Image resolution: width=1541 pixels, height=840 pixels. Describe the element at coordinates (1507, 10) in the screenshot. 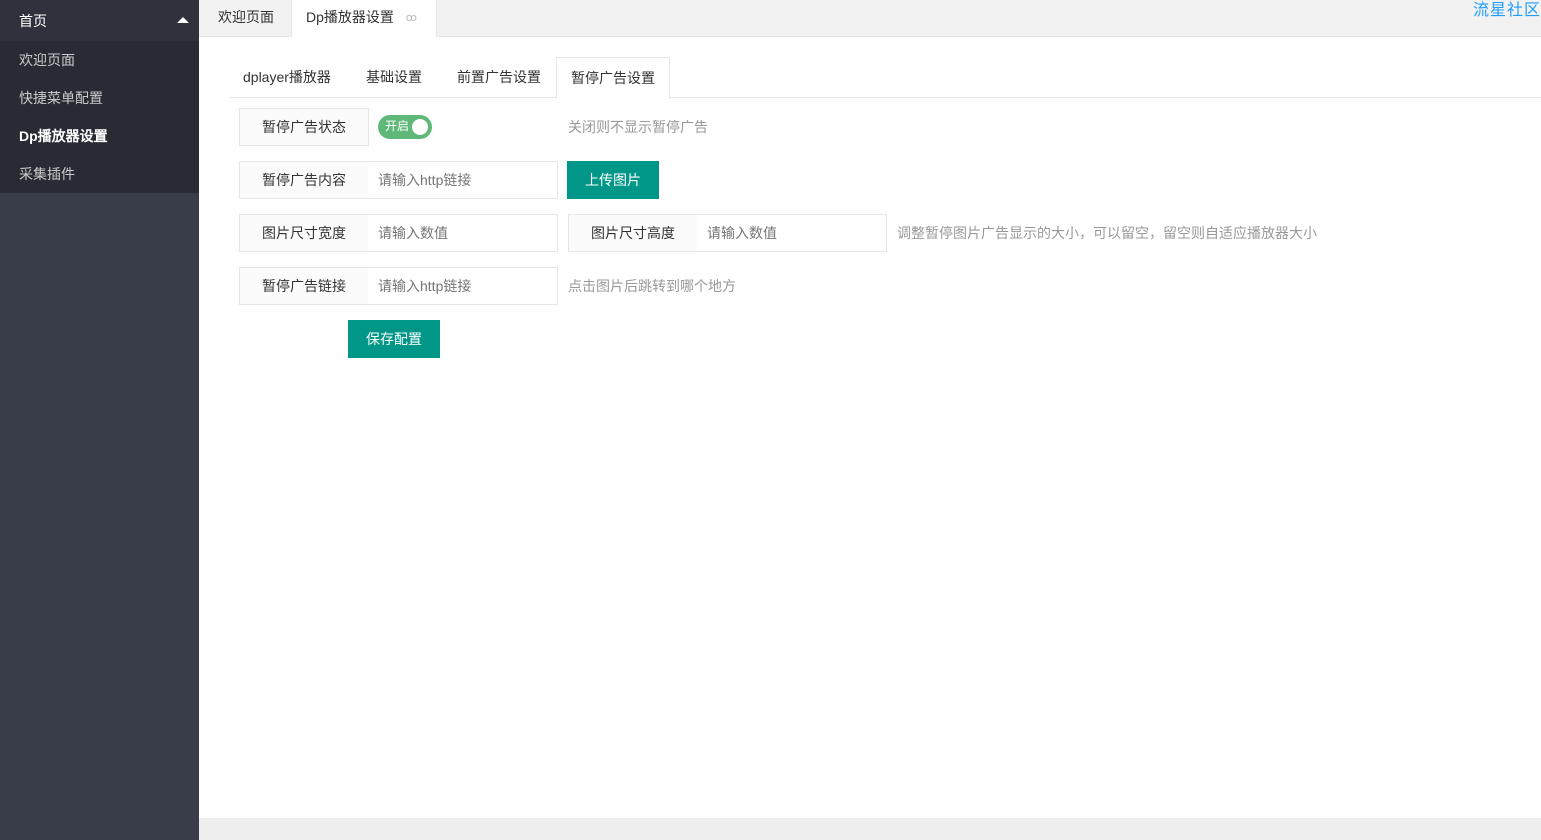

I see `brand-link: 流星社区` at that location.